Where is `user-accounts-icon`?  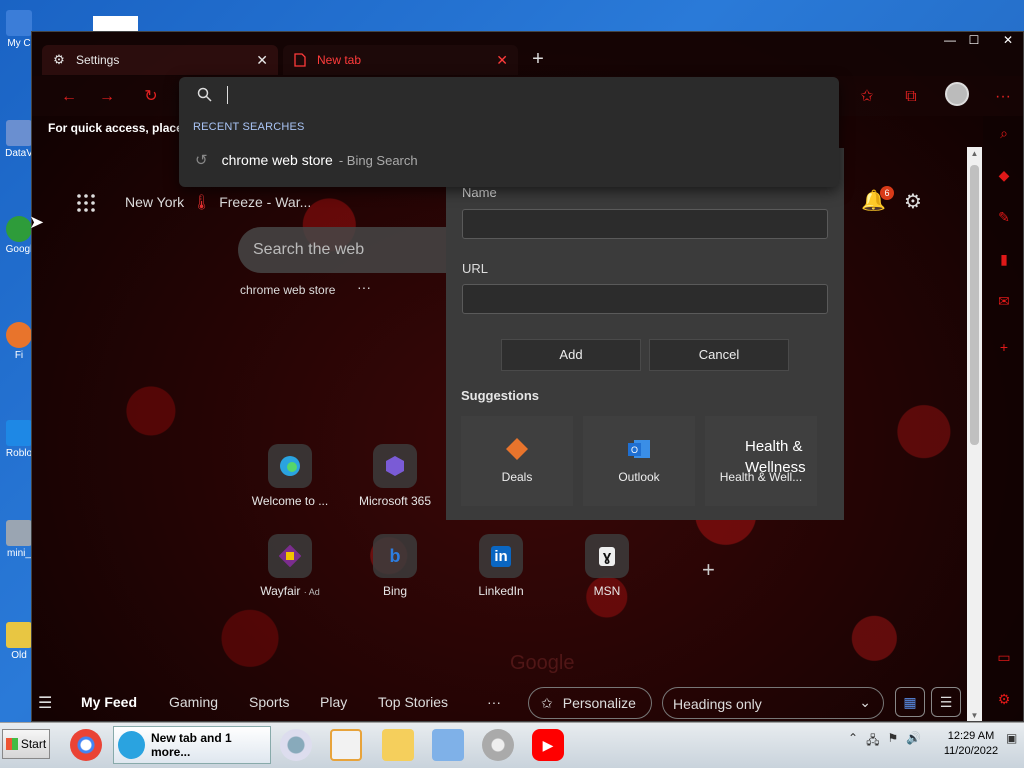
user-accounts-icon is located at coordinates (296, 745).